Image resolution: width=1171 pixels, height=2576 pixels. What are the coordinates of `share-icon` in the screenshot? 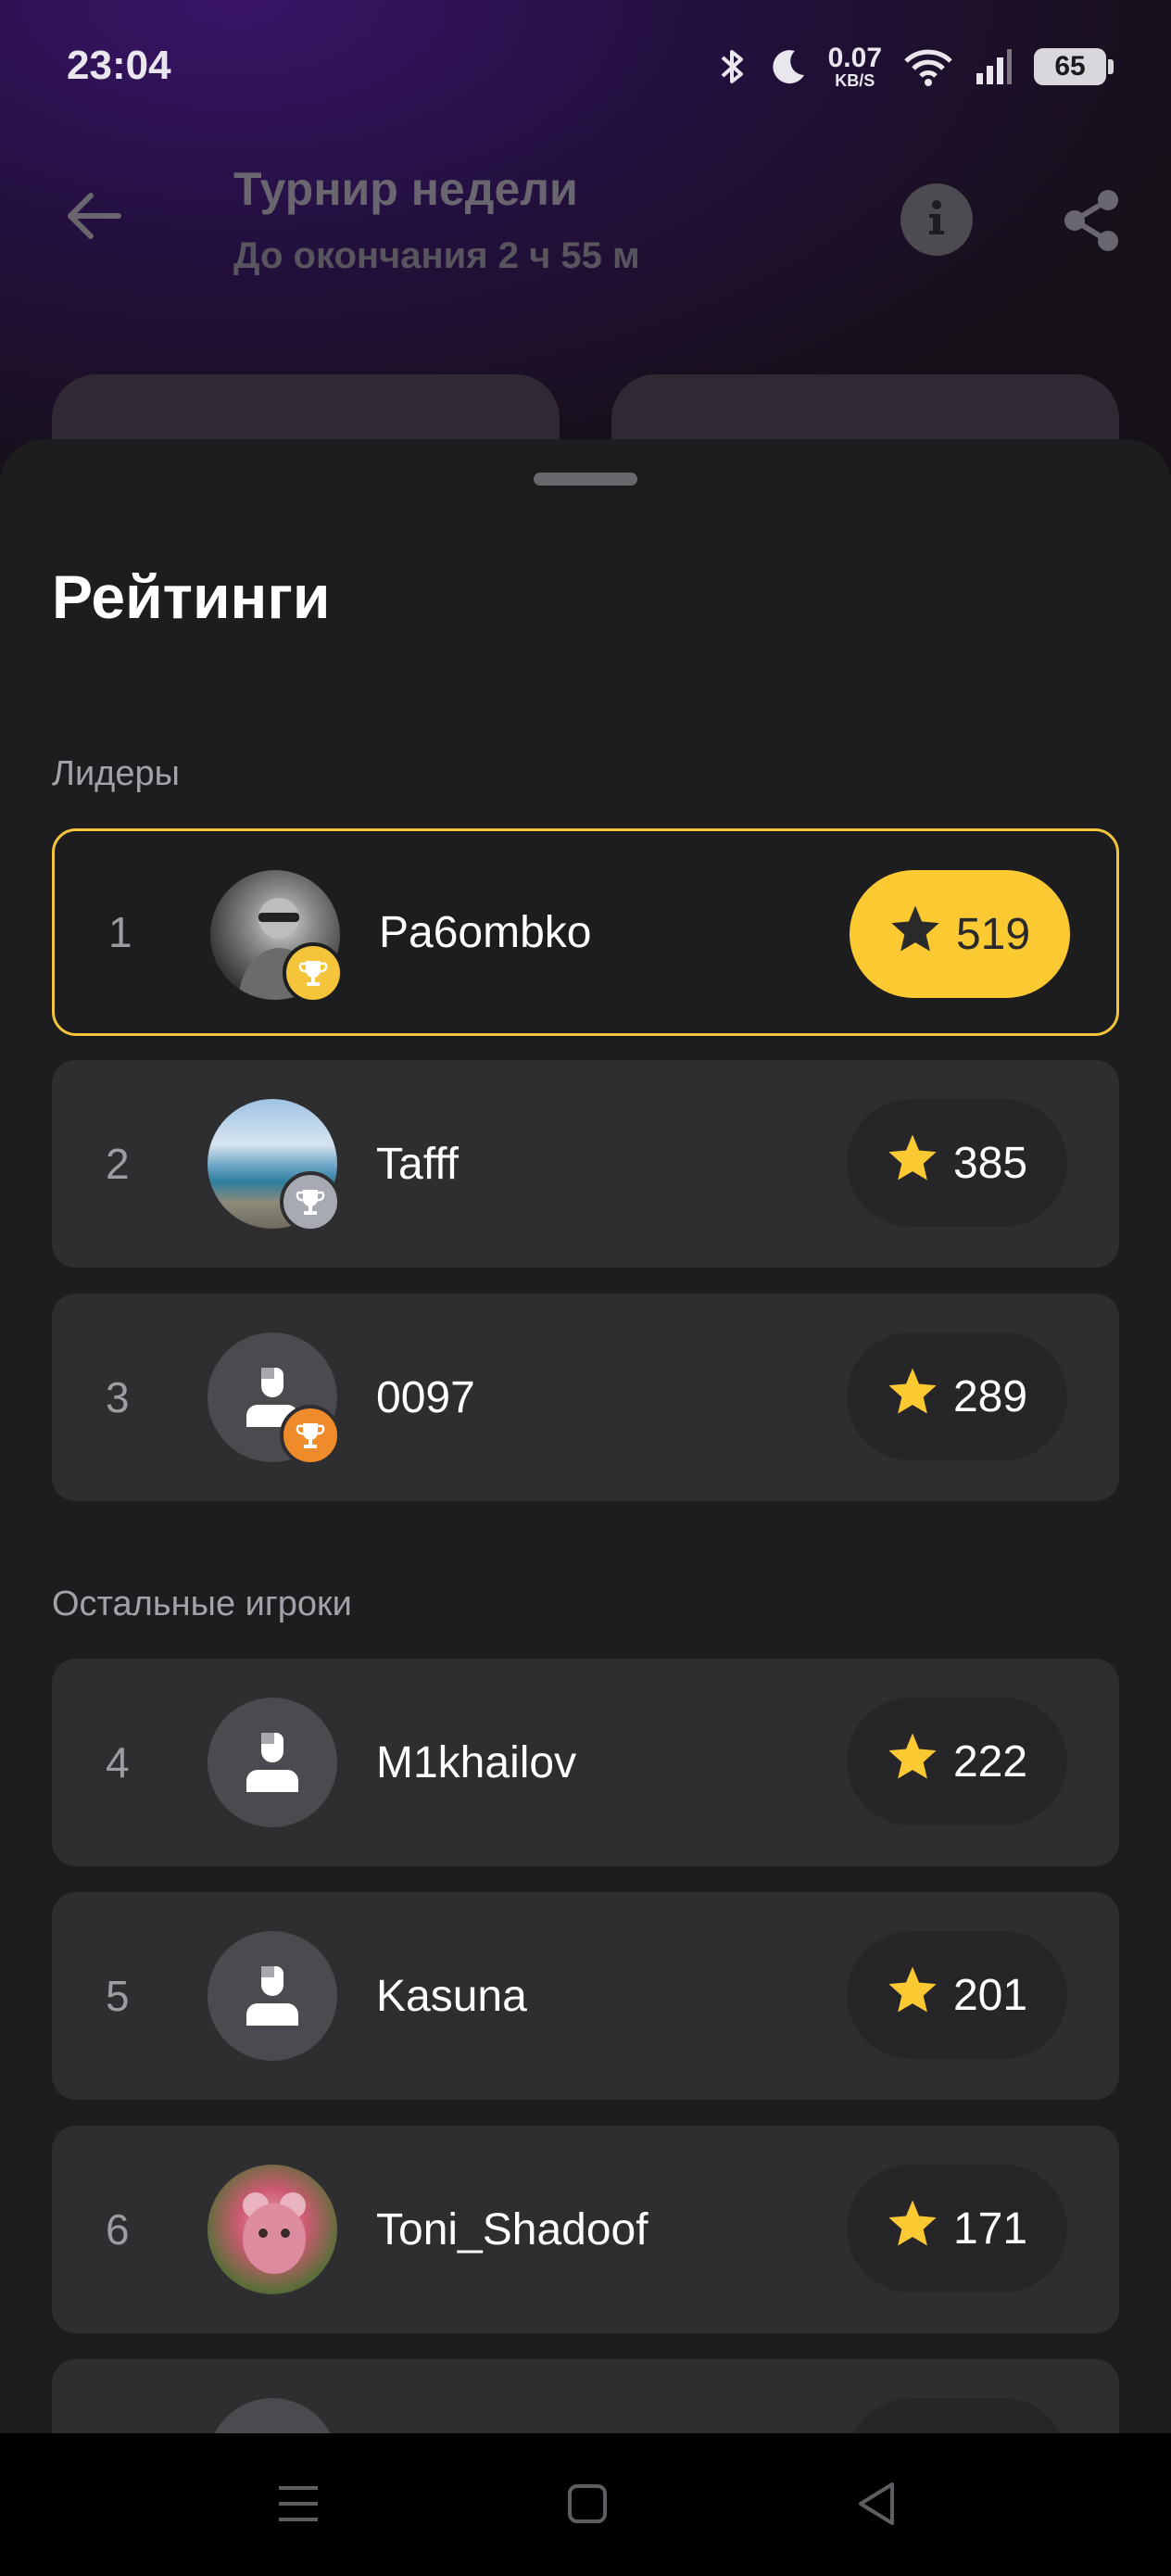 It's located at (1091, 223).